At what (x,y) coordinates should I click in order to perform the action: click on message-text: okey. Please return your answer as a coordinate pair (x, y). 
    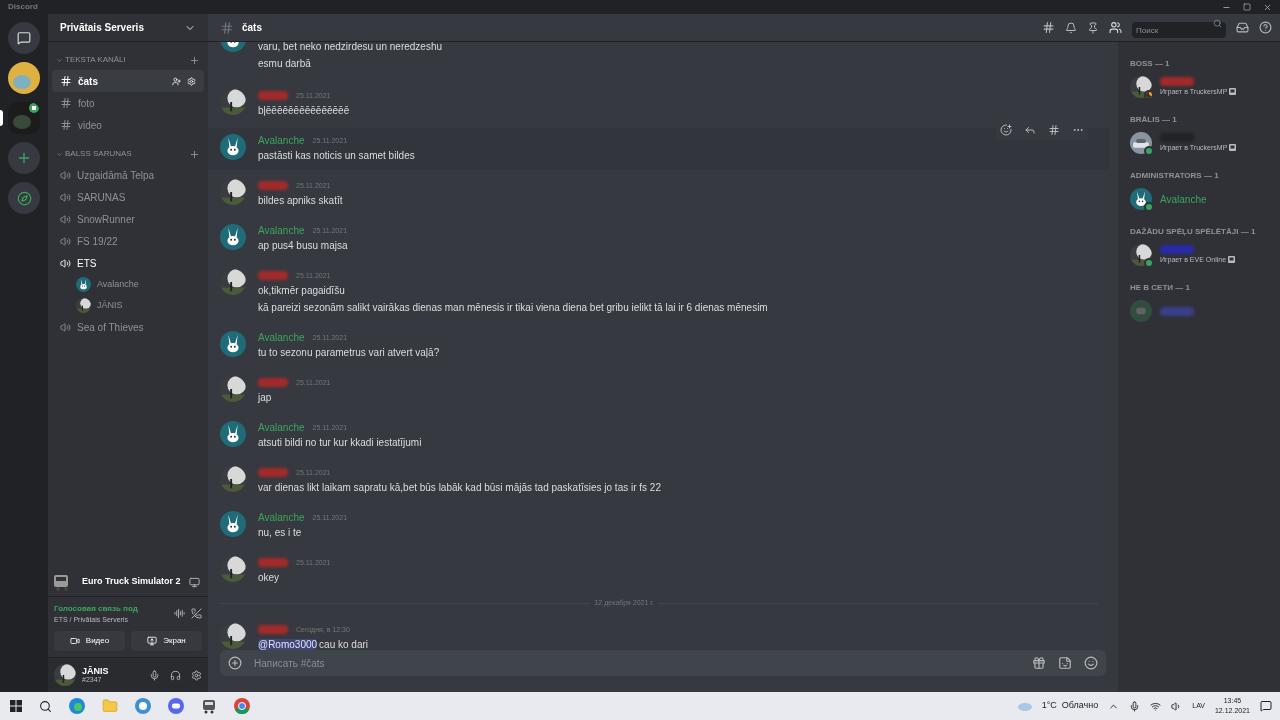
    Looking at the image, I should click on (269, 578).